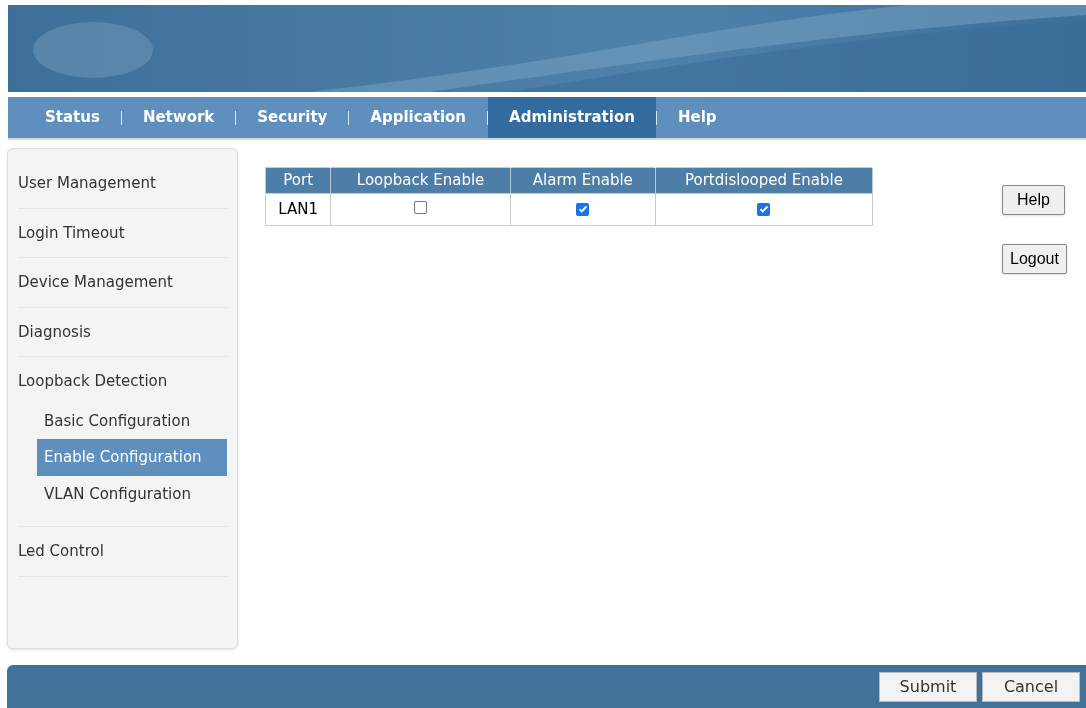 This screenshot has width=1086, height=708. Describe the element at coordinates (122, 551) in the screenshot. I see `sidebar-item: Led Control` at that location.